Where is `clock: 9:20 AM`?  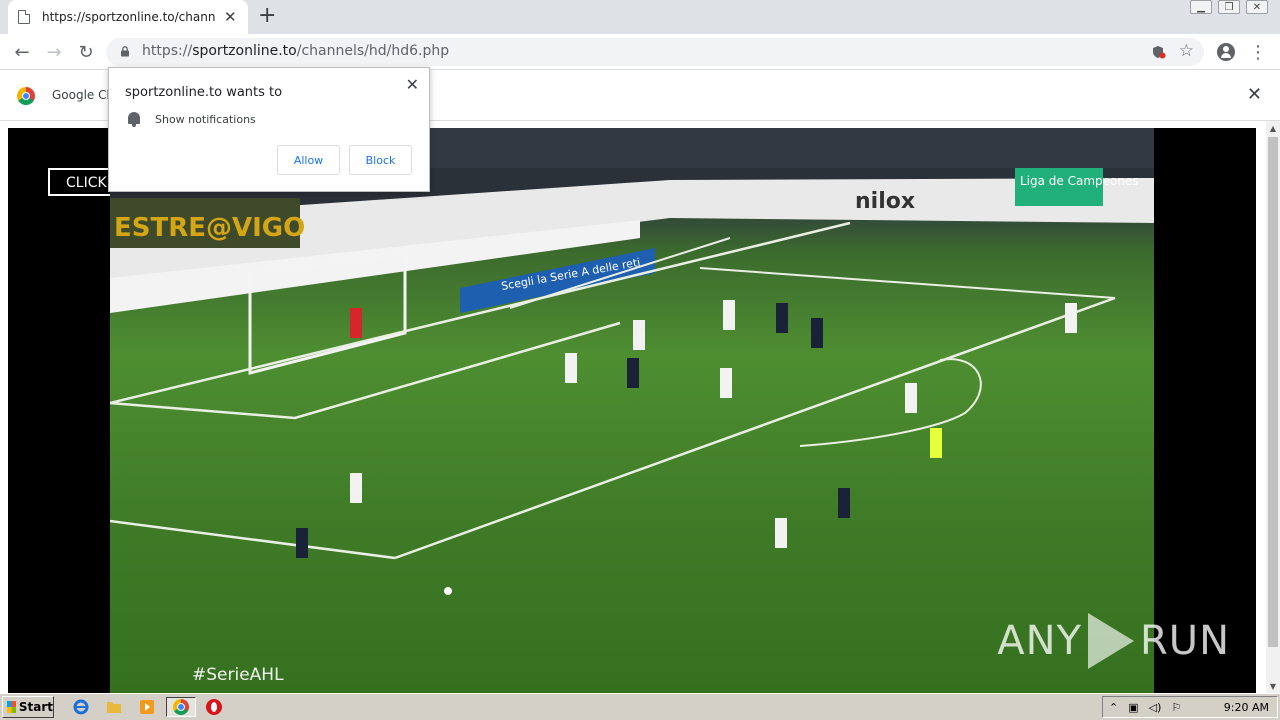
clock: 9:20 AM is located at coordinates (1246, 707).